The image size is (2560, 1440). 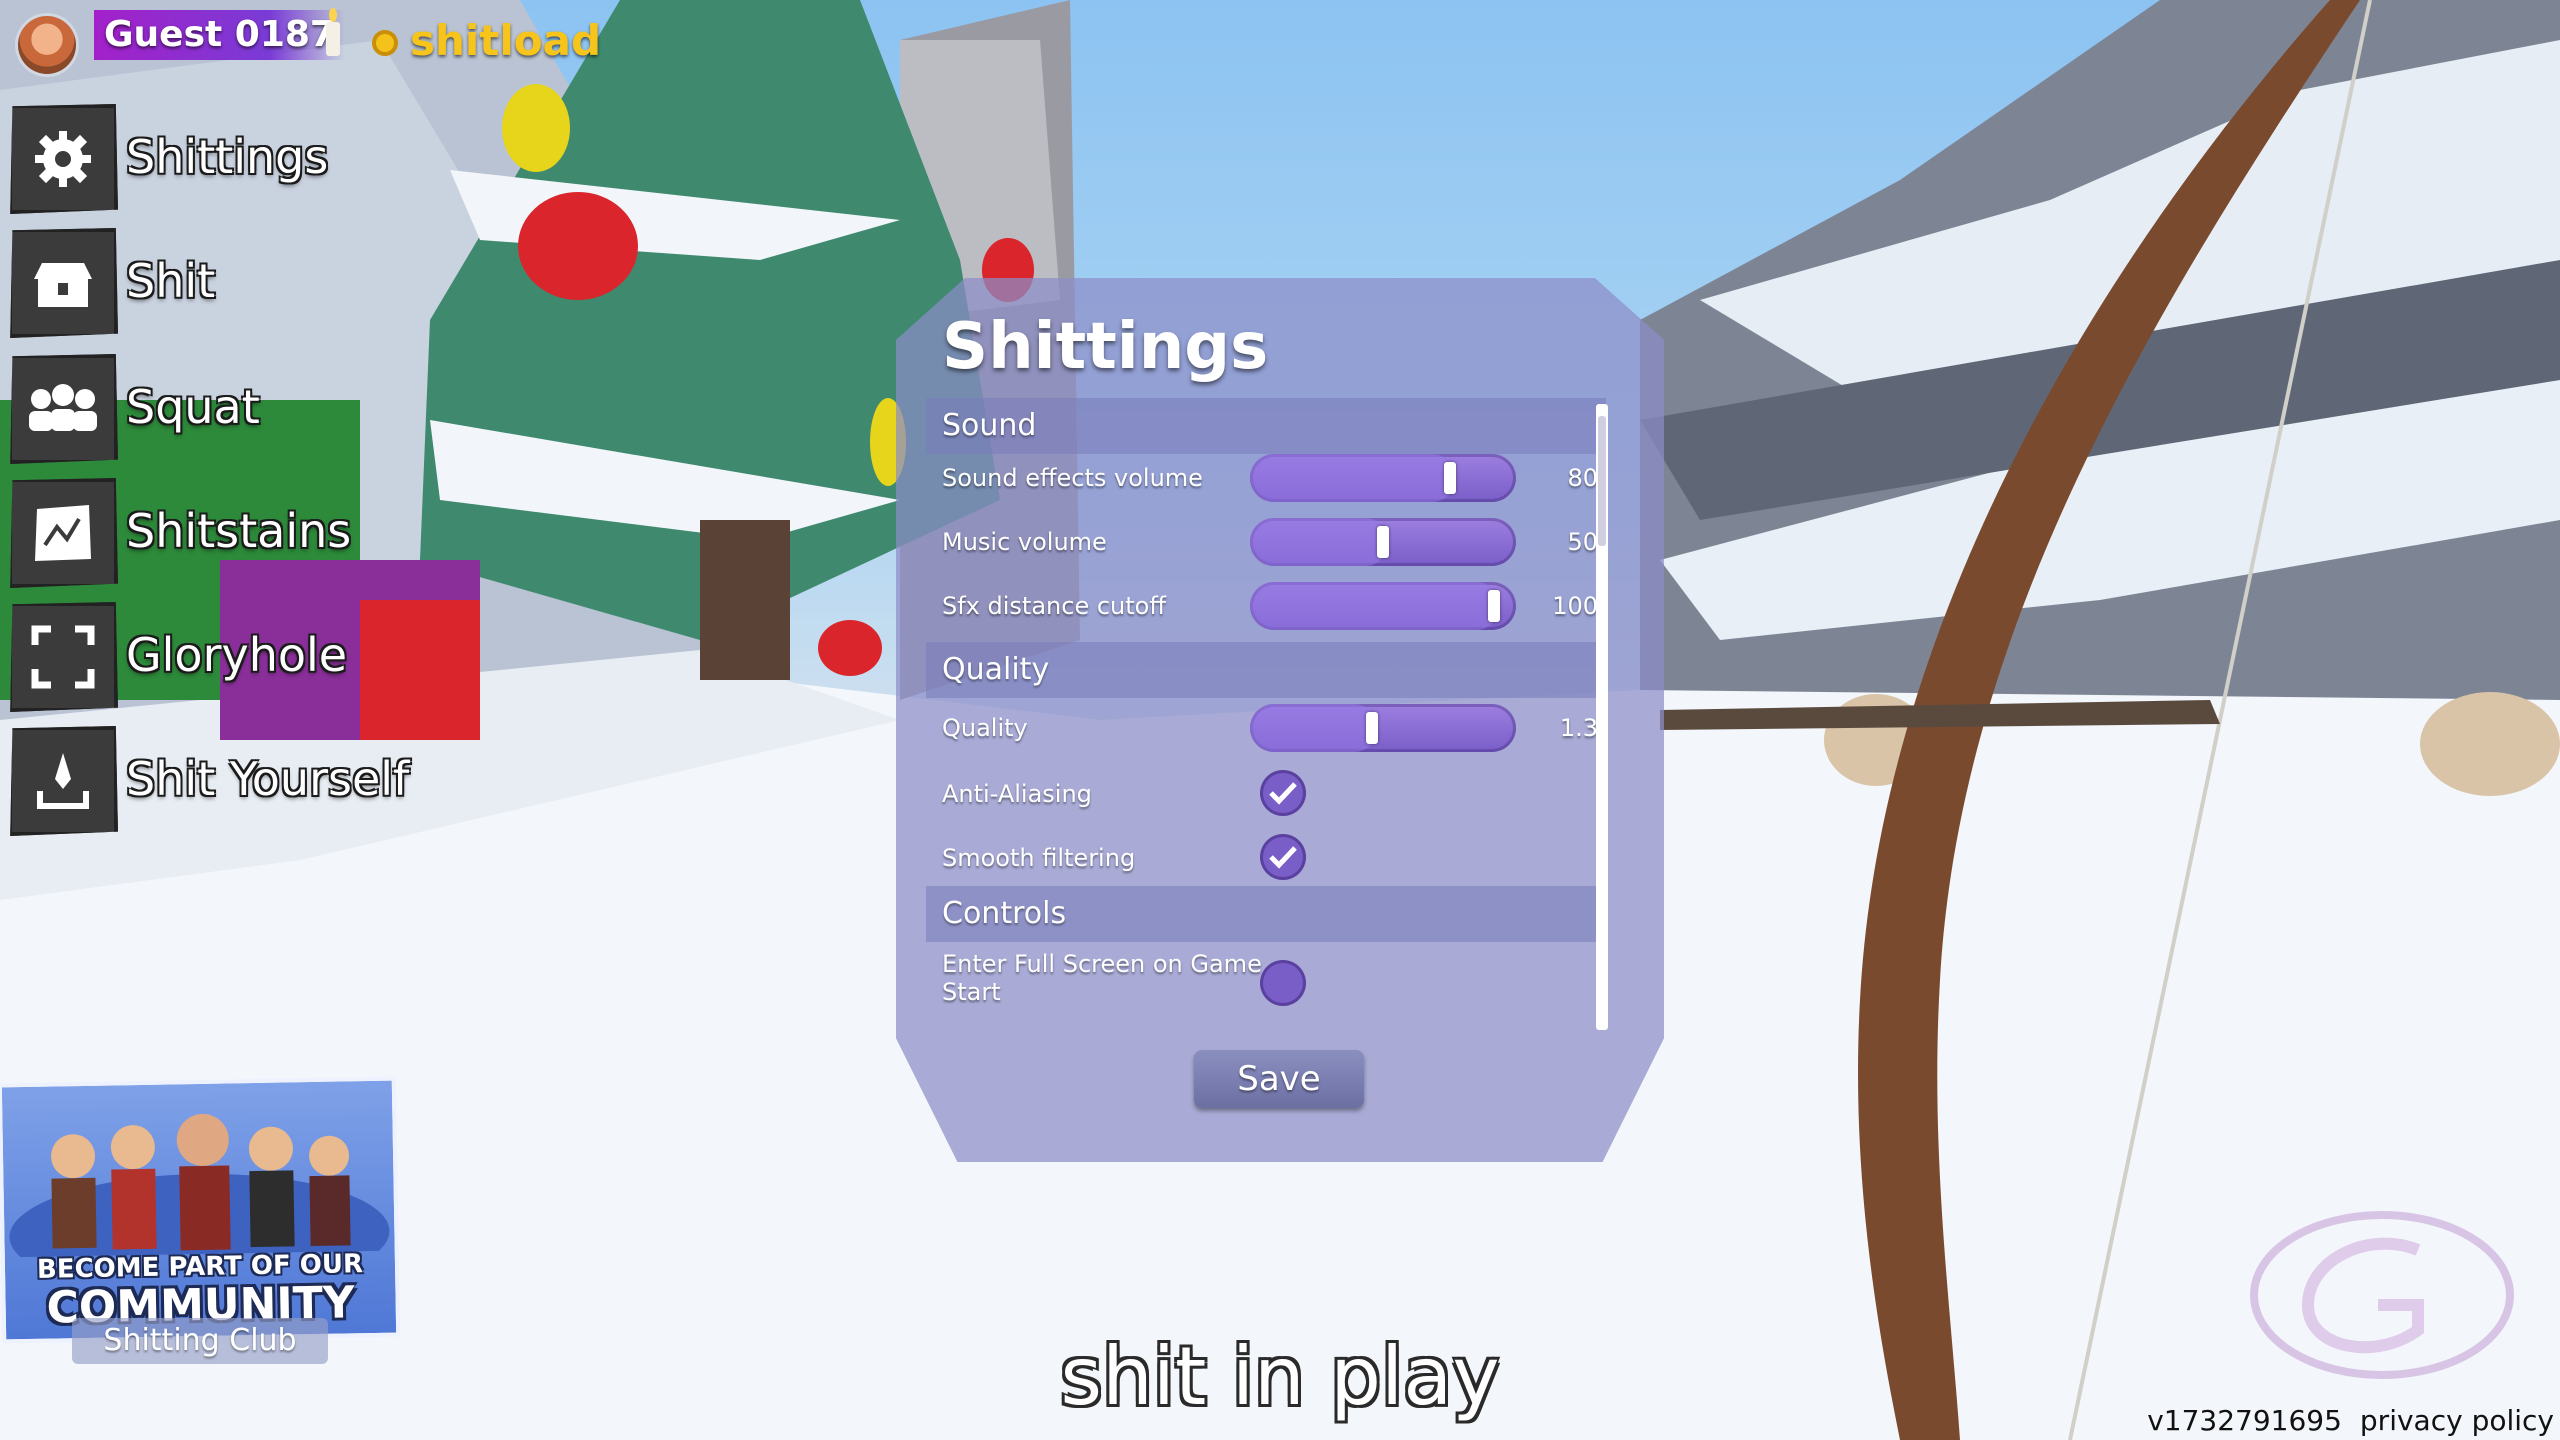 I want to click on fullscreen-icon, so click(x=64, y=657).